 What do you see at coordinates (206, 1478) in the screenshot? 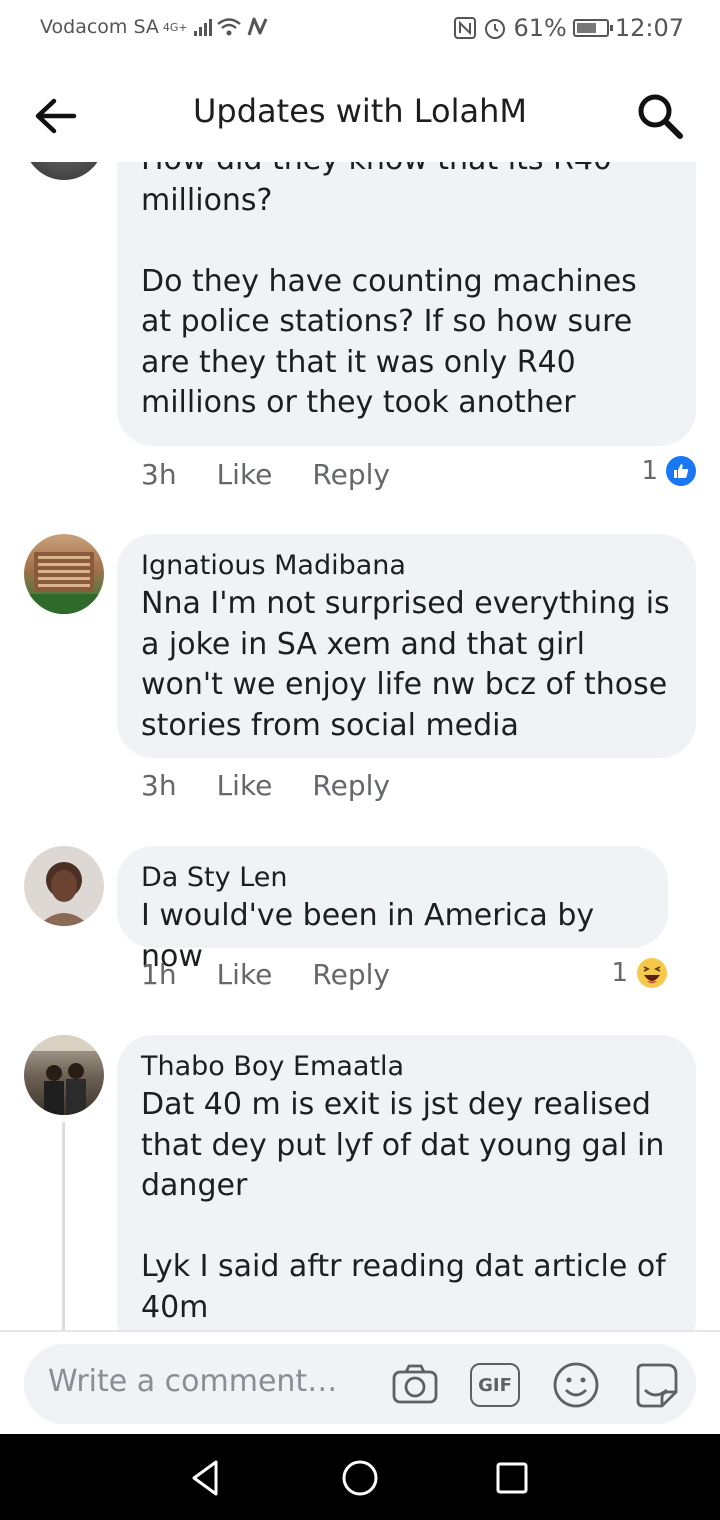
I see `nav-back-icon` at bounding box center [206, 1478].